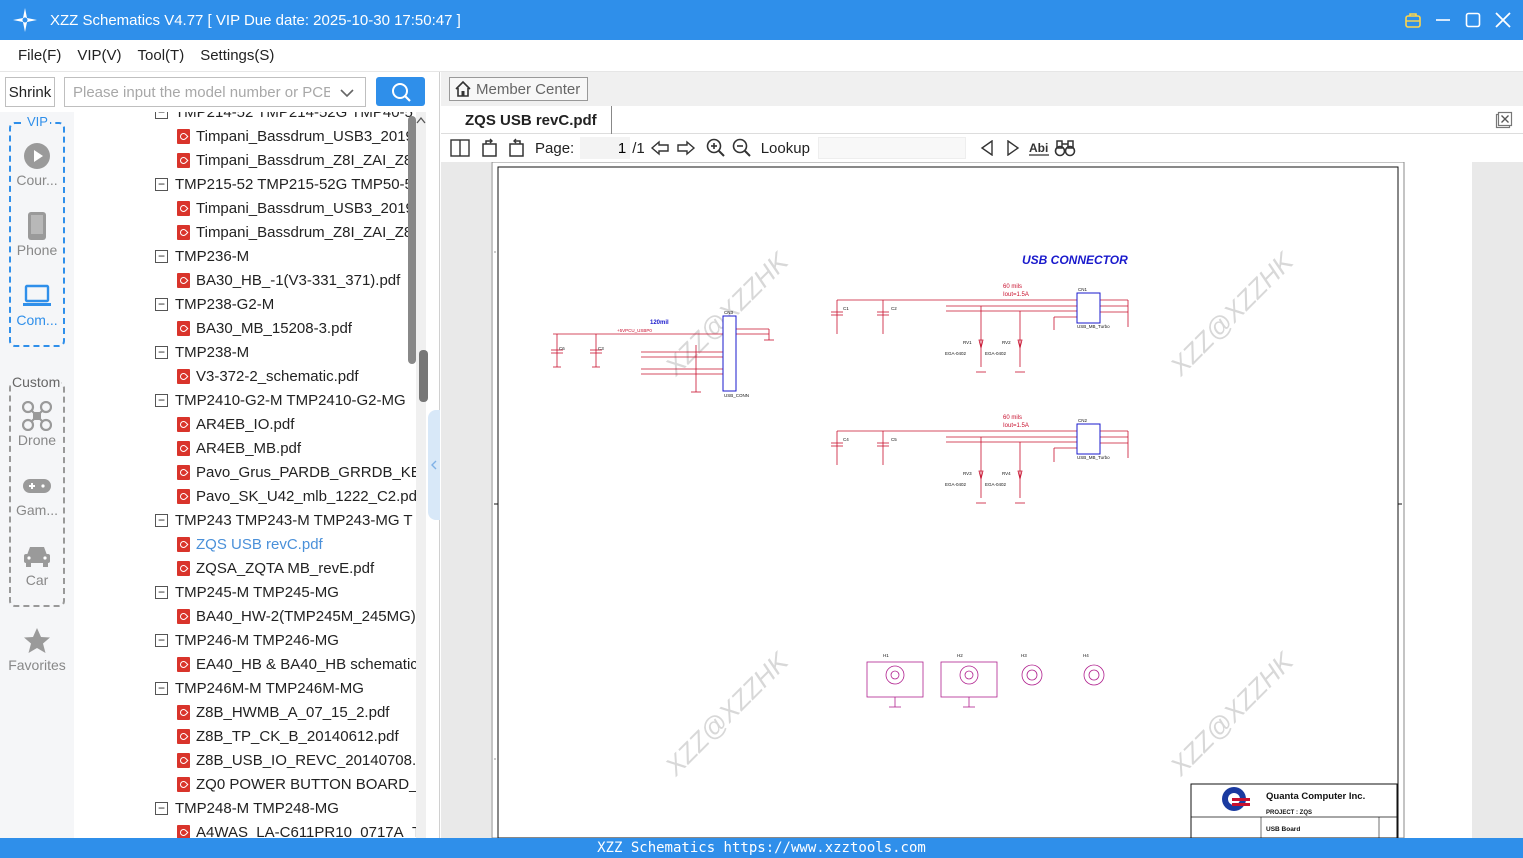  I want to click on previous-page-icon, so click(660, 148).